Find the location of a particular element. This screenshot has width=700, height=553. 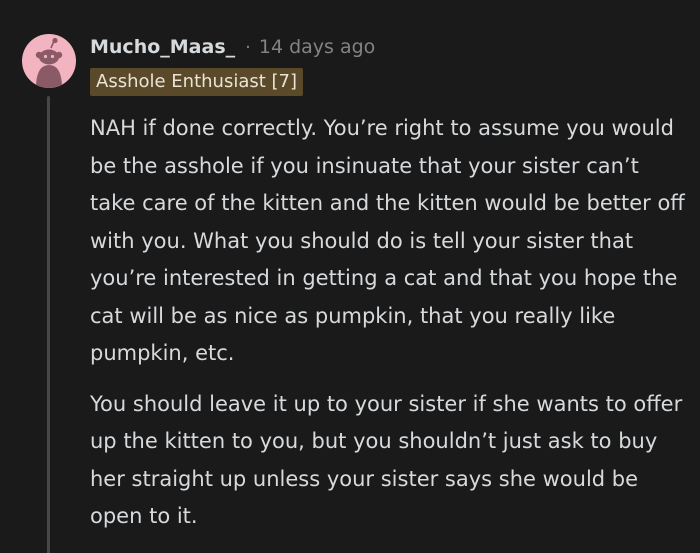

snoo-avatar-icon is located at coordinates (49, 62).